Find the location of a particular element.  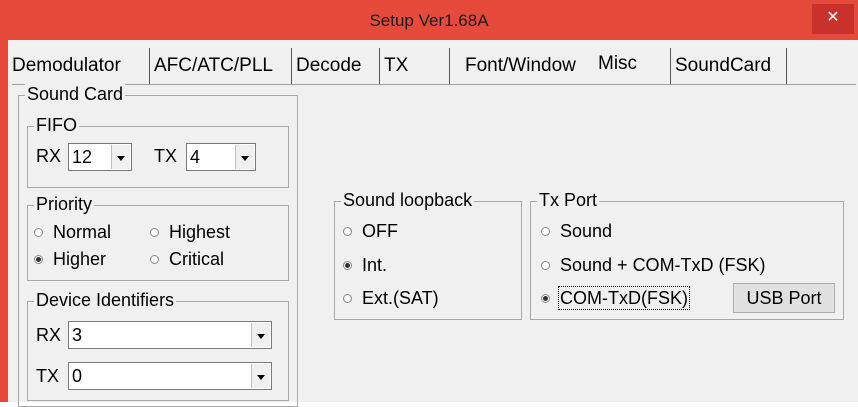

device-tx-value: 0 is located at coordinates (77, 376).